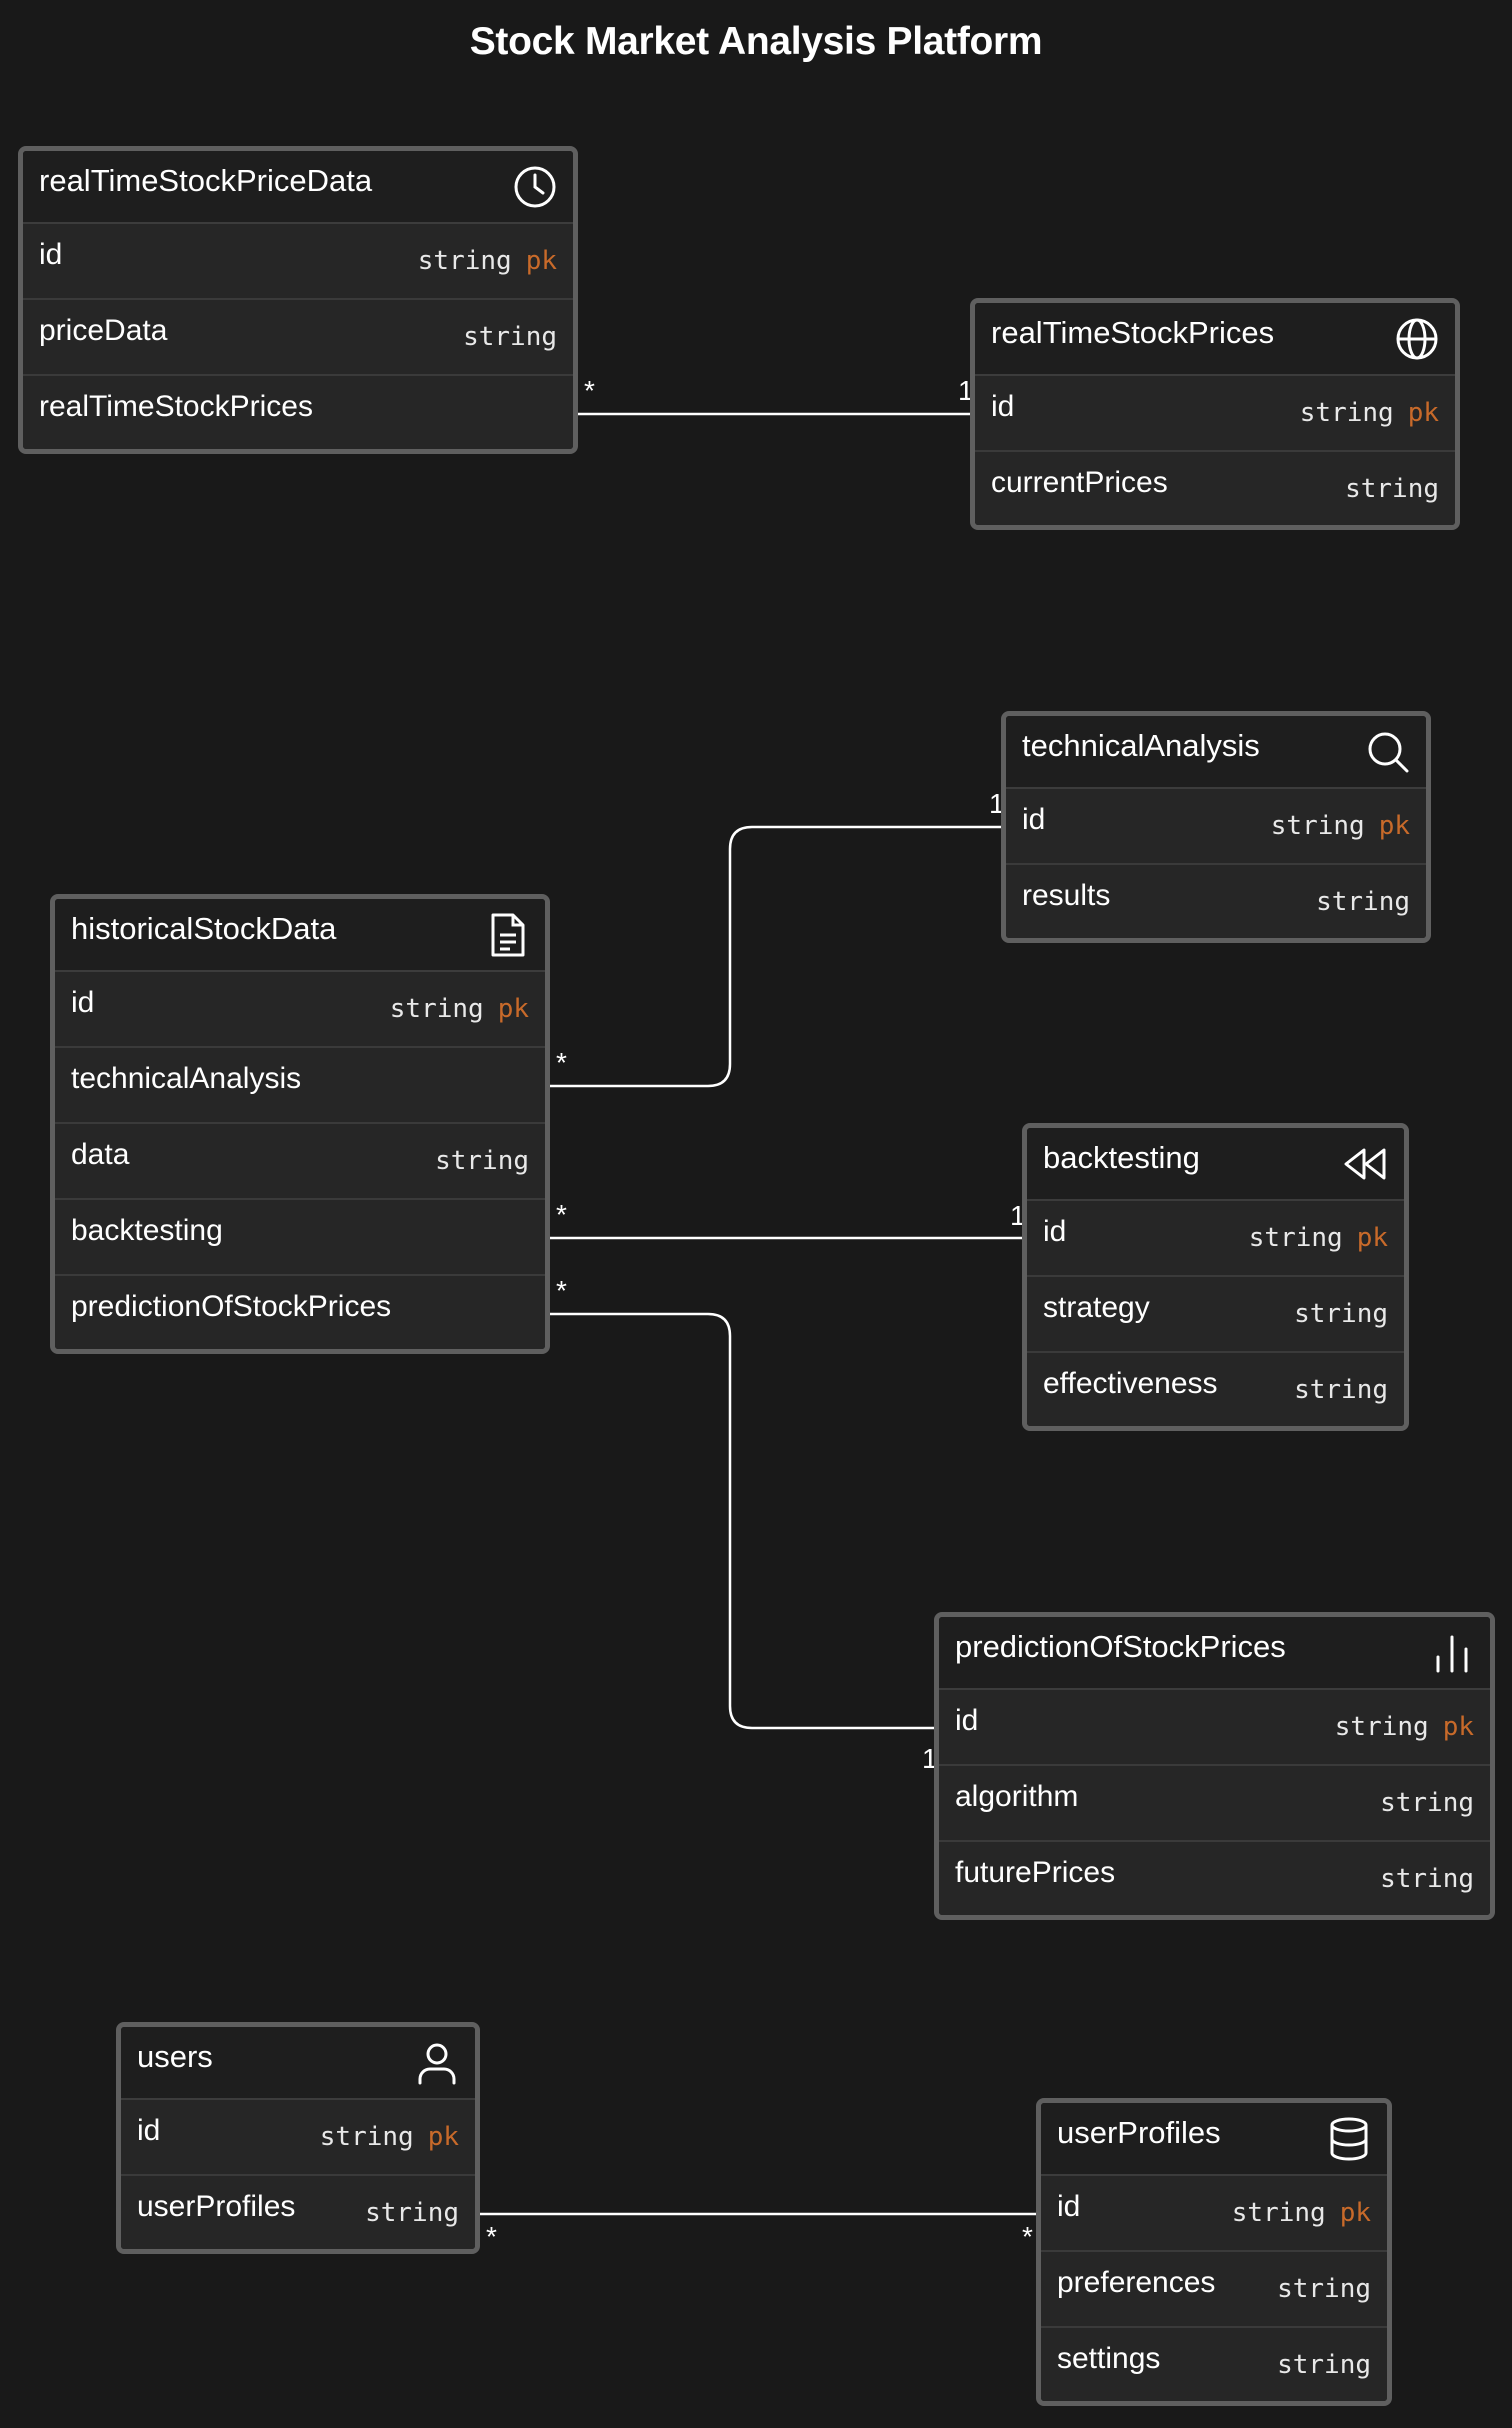  I want to click on document-icon, so click(507, 935).